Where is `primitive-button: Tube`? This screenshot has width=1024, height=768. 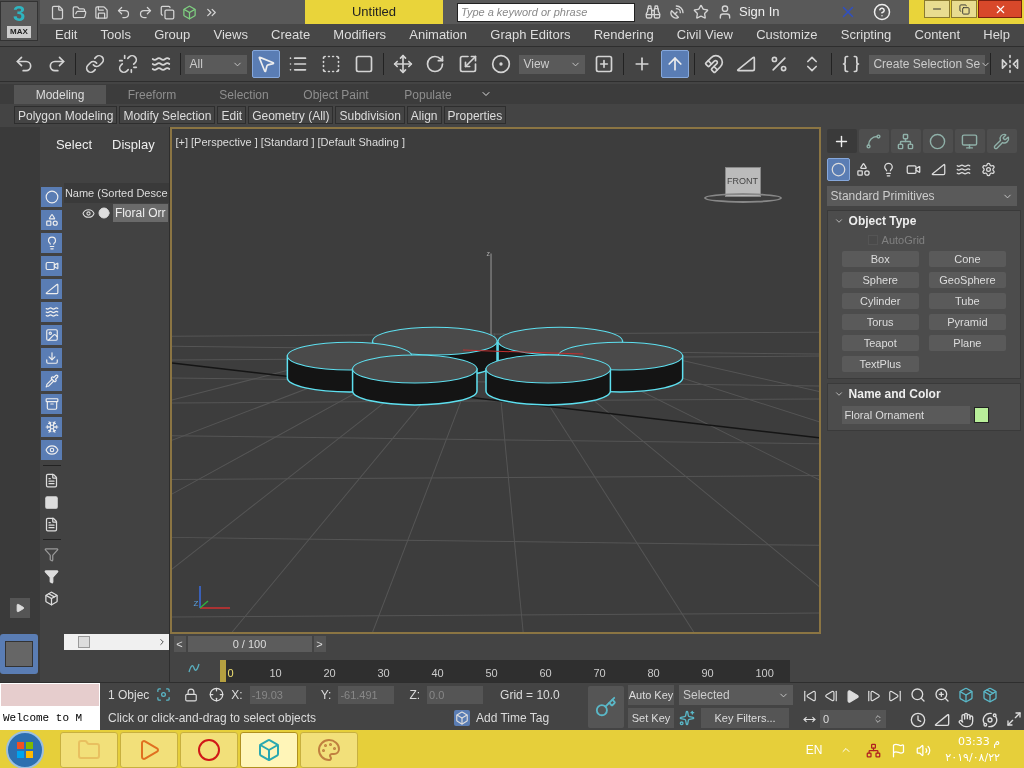 primitive-button: Tube is located at coordinates (967, 301).